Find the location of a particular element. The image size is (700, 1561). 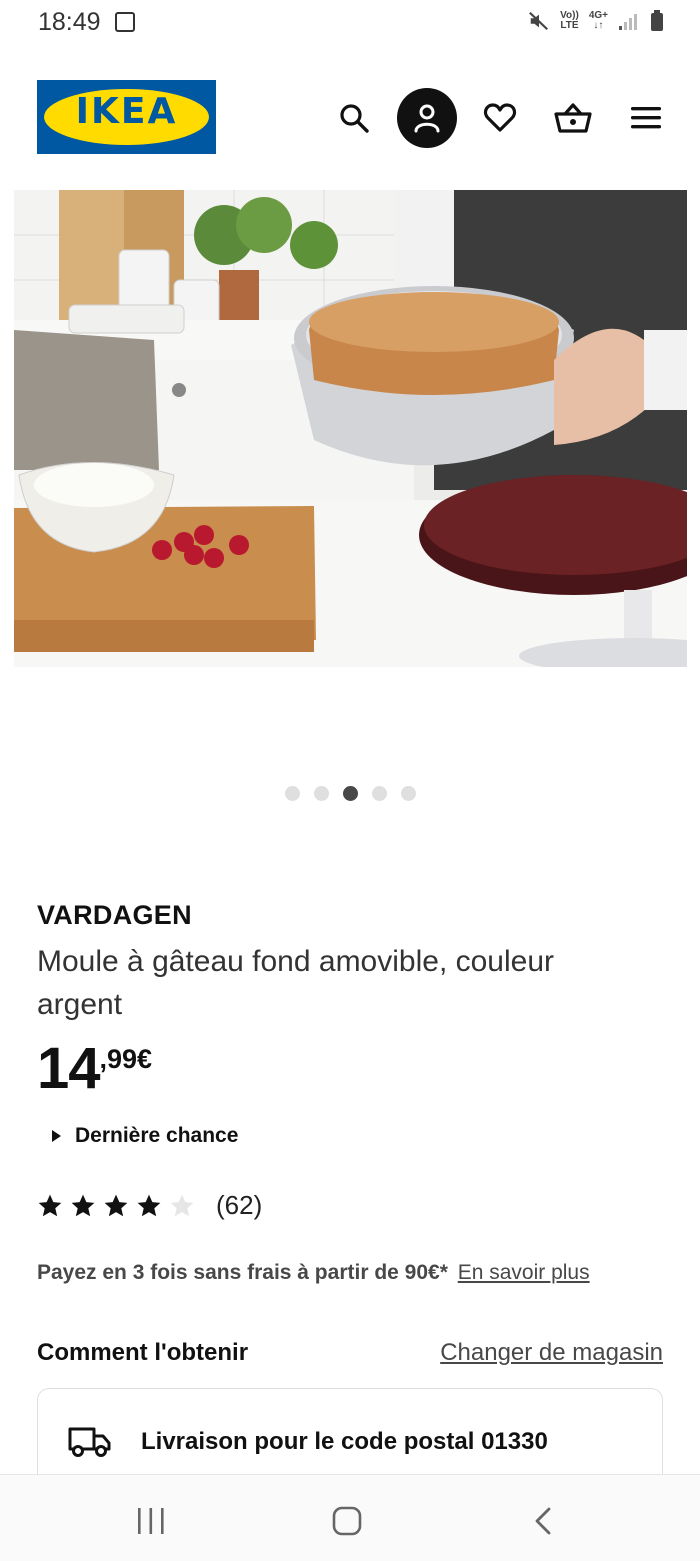

search-icon is located at coordinates (354, 118).